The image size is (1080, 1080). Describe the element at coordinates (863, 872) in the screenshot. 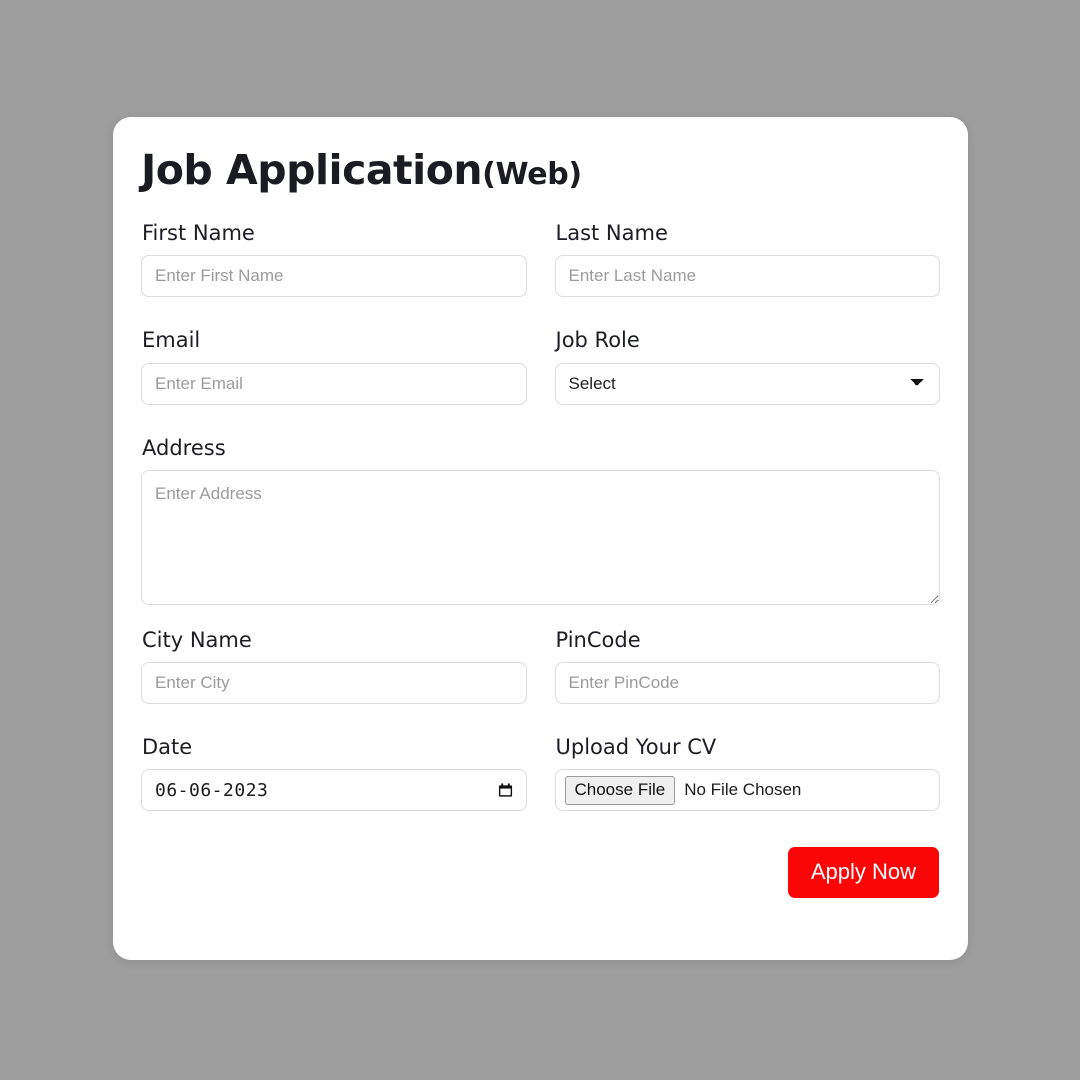

I see `apply-now-button: Apply Now` at that location.